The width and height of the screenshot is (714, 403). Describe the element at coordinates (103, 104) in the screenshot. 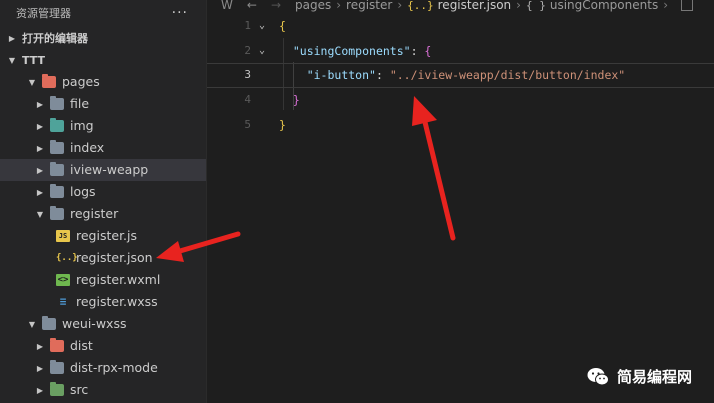

I see `tree-item-file: ▶ file` at that location.